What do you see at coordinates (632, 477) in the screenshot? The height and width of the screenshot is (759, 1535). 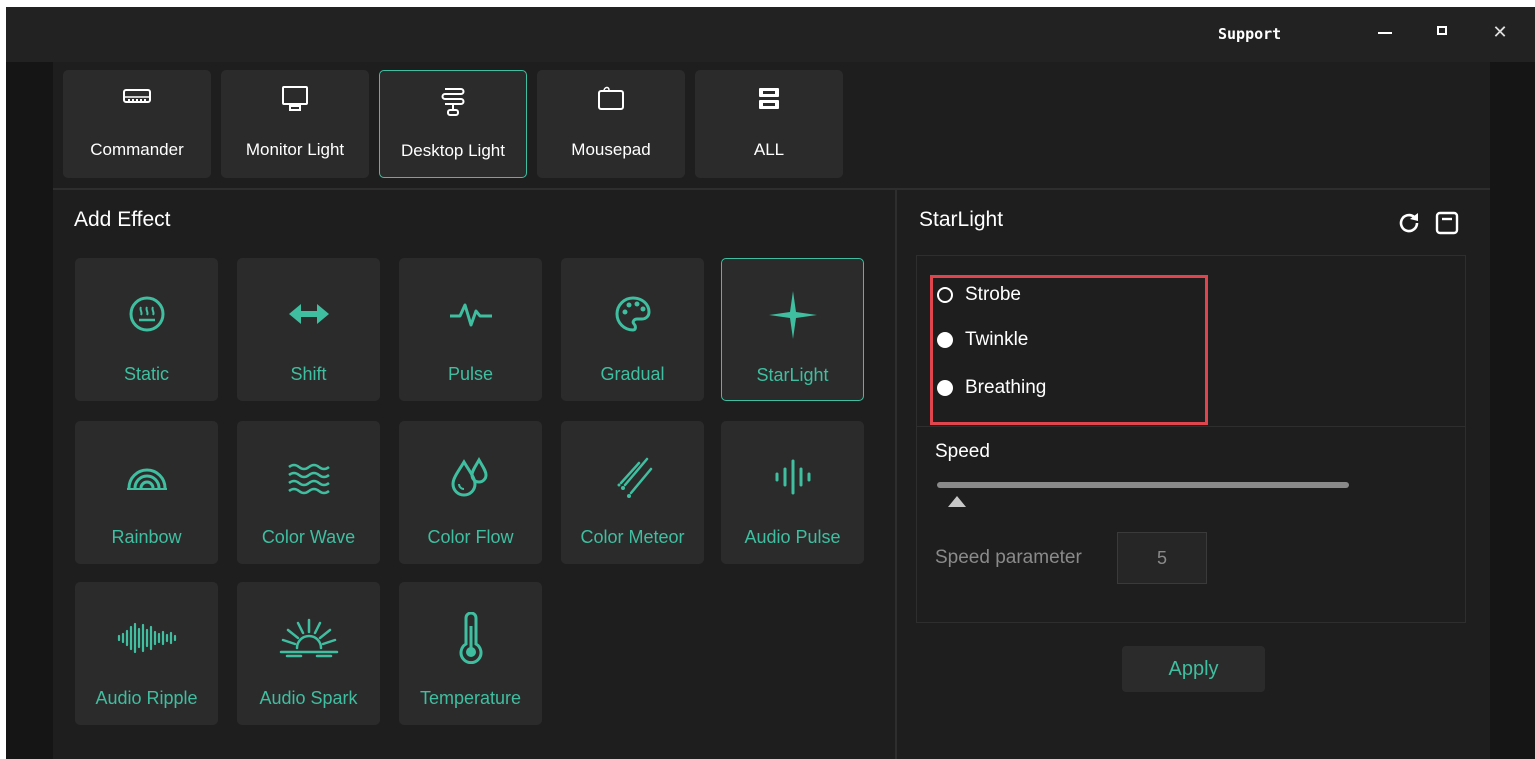 I see `color-meteor-icon` at bounding box center [632, 477].